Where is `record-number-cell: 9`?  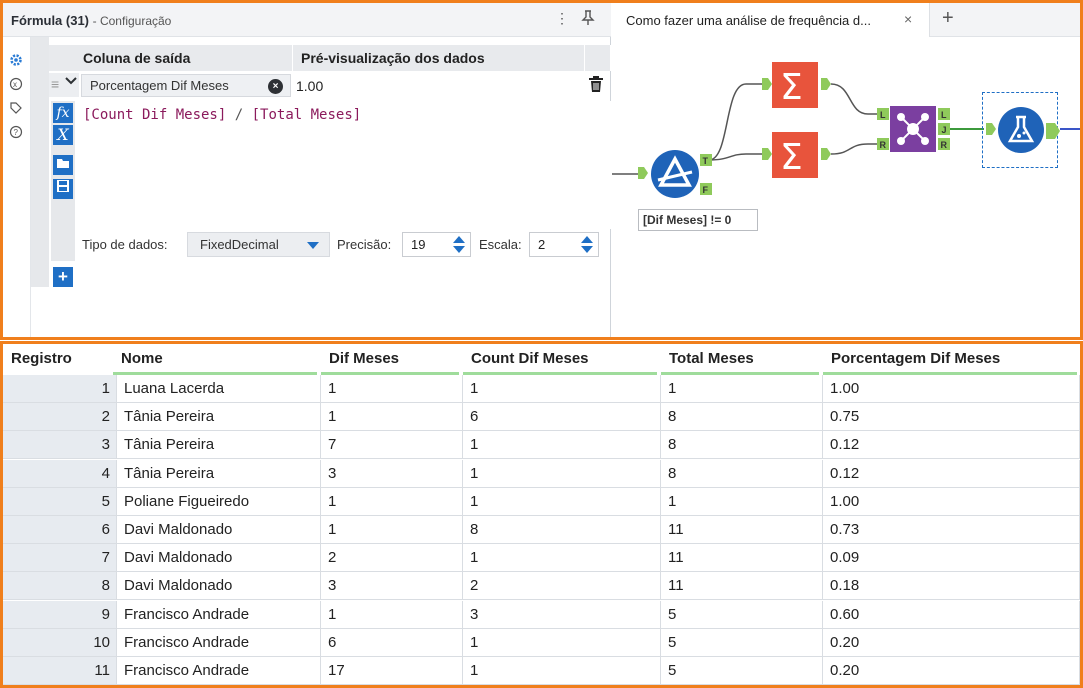
record-number-cell: 9 is located at coordinates (60, 614).